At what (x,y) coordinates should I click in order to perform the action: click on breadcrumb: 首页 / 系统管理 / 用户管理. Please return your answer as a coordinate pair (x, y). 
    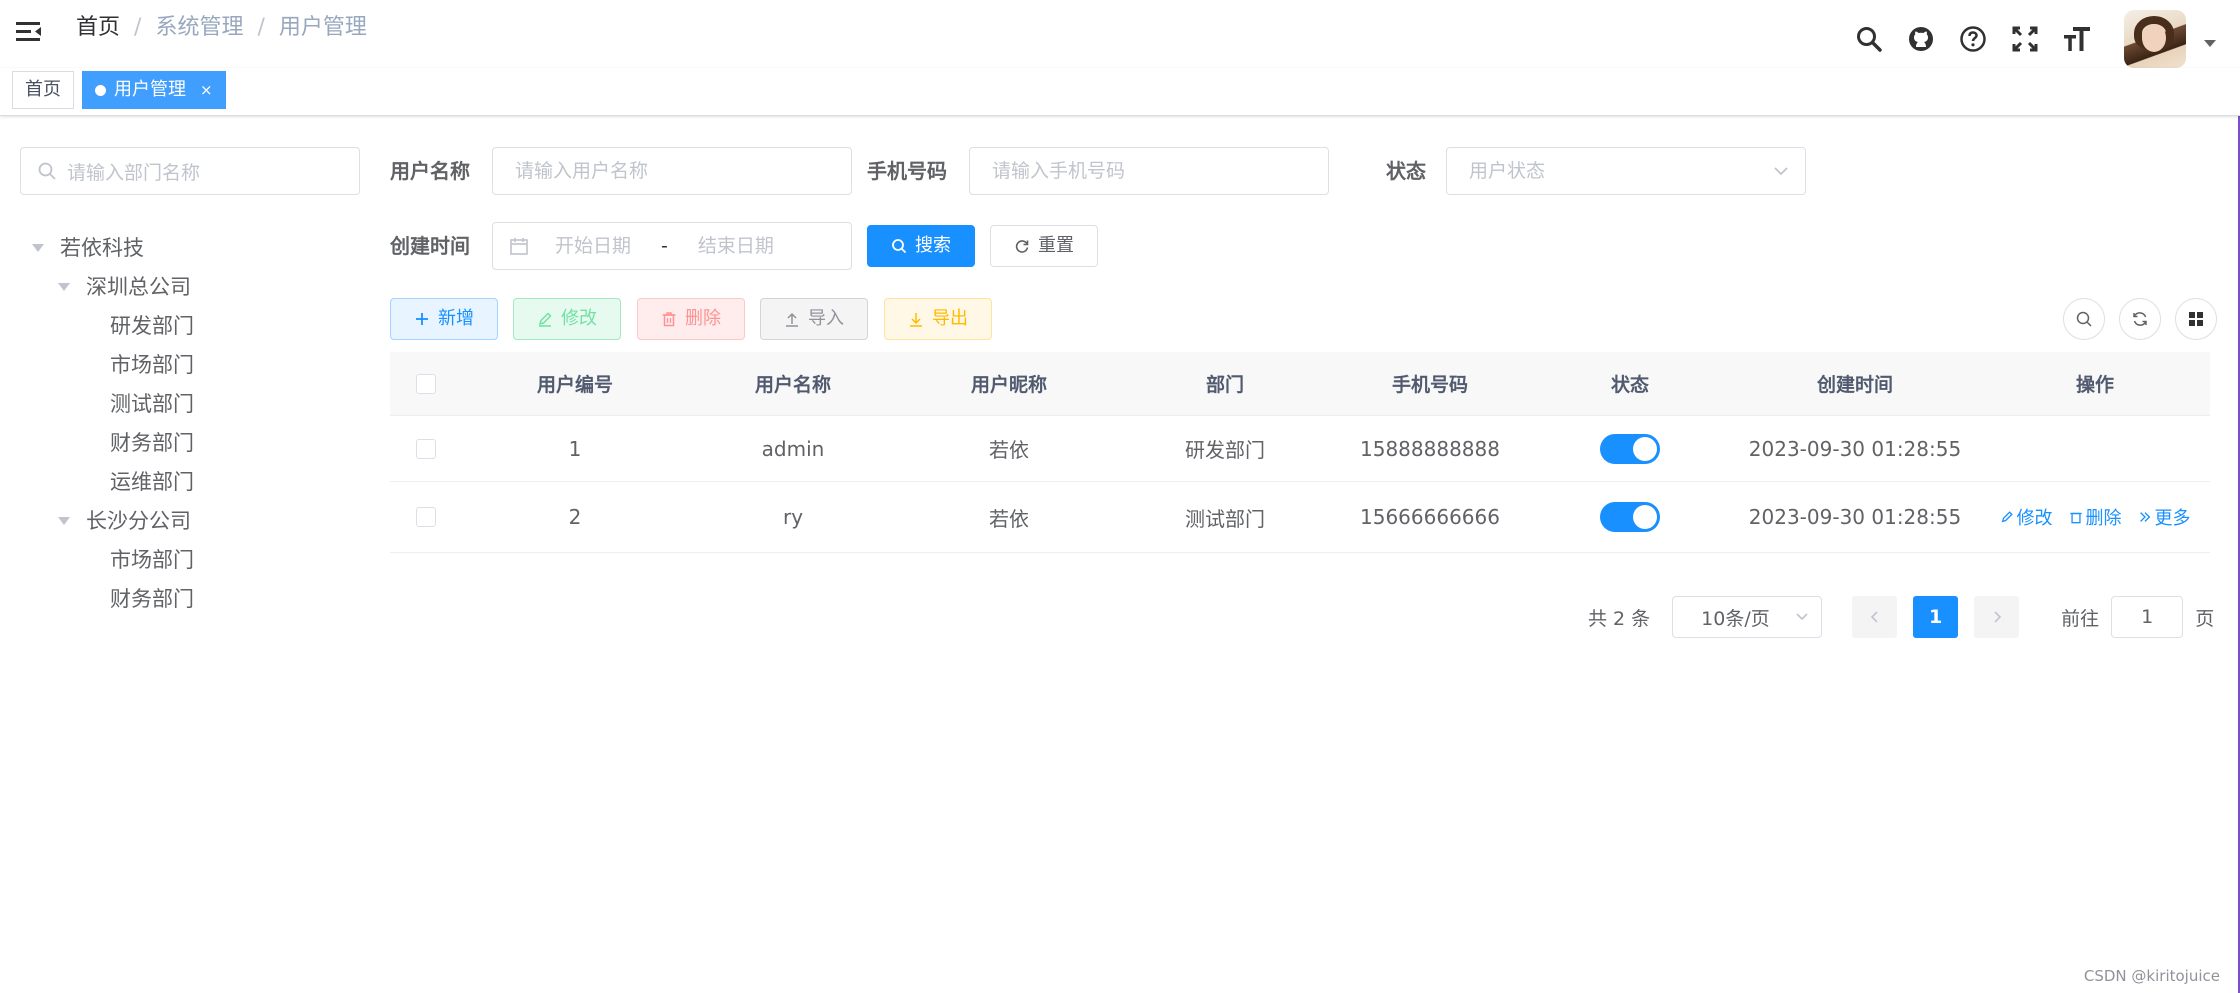
    Looking at the image, I should click on (221, 28).